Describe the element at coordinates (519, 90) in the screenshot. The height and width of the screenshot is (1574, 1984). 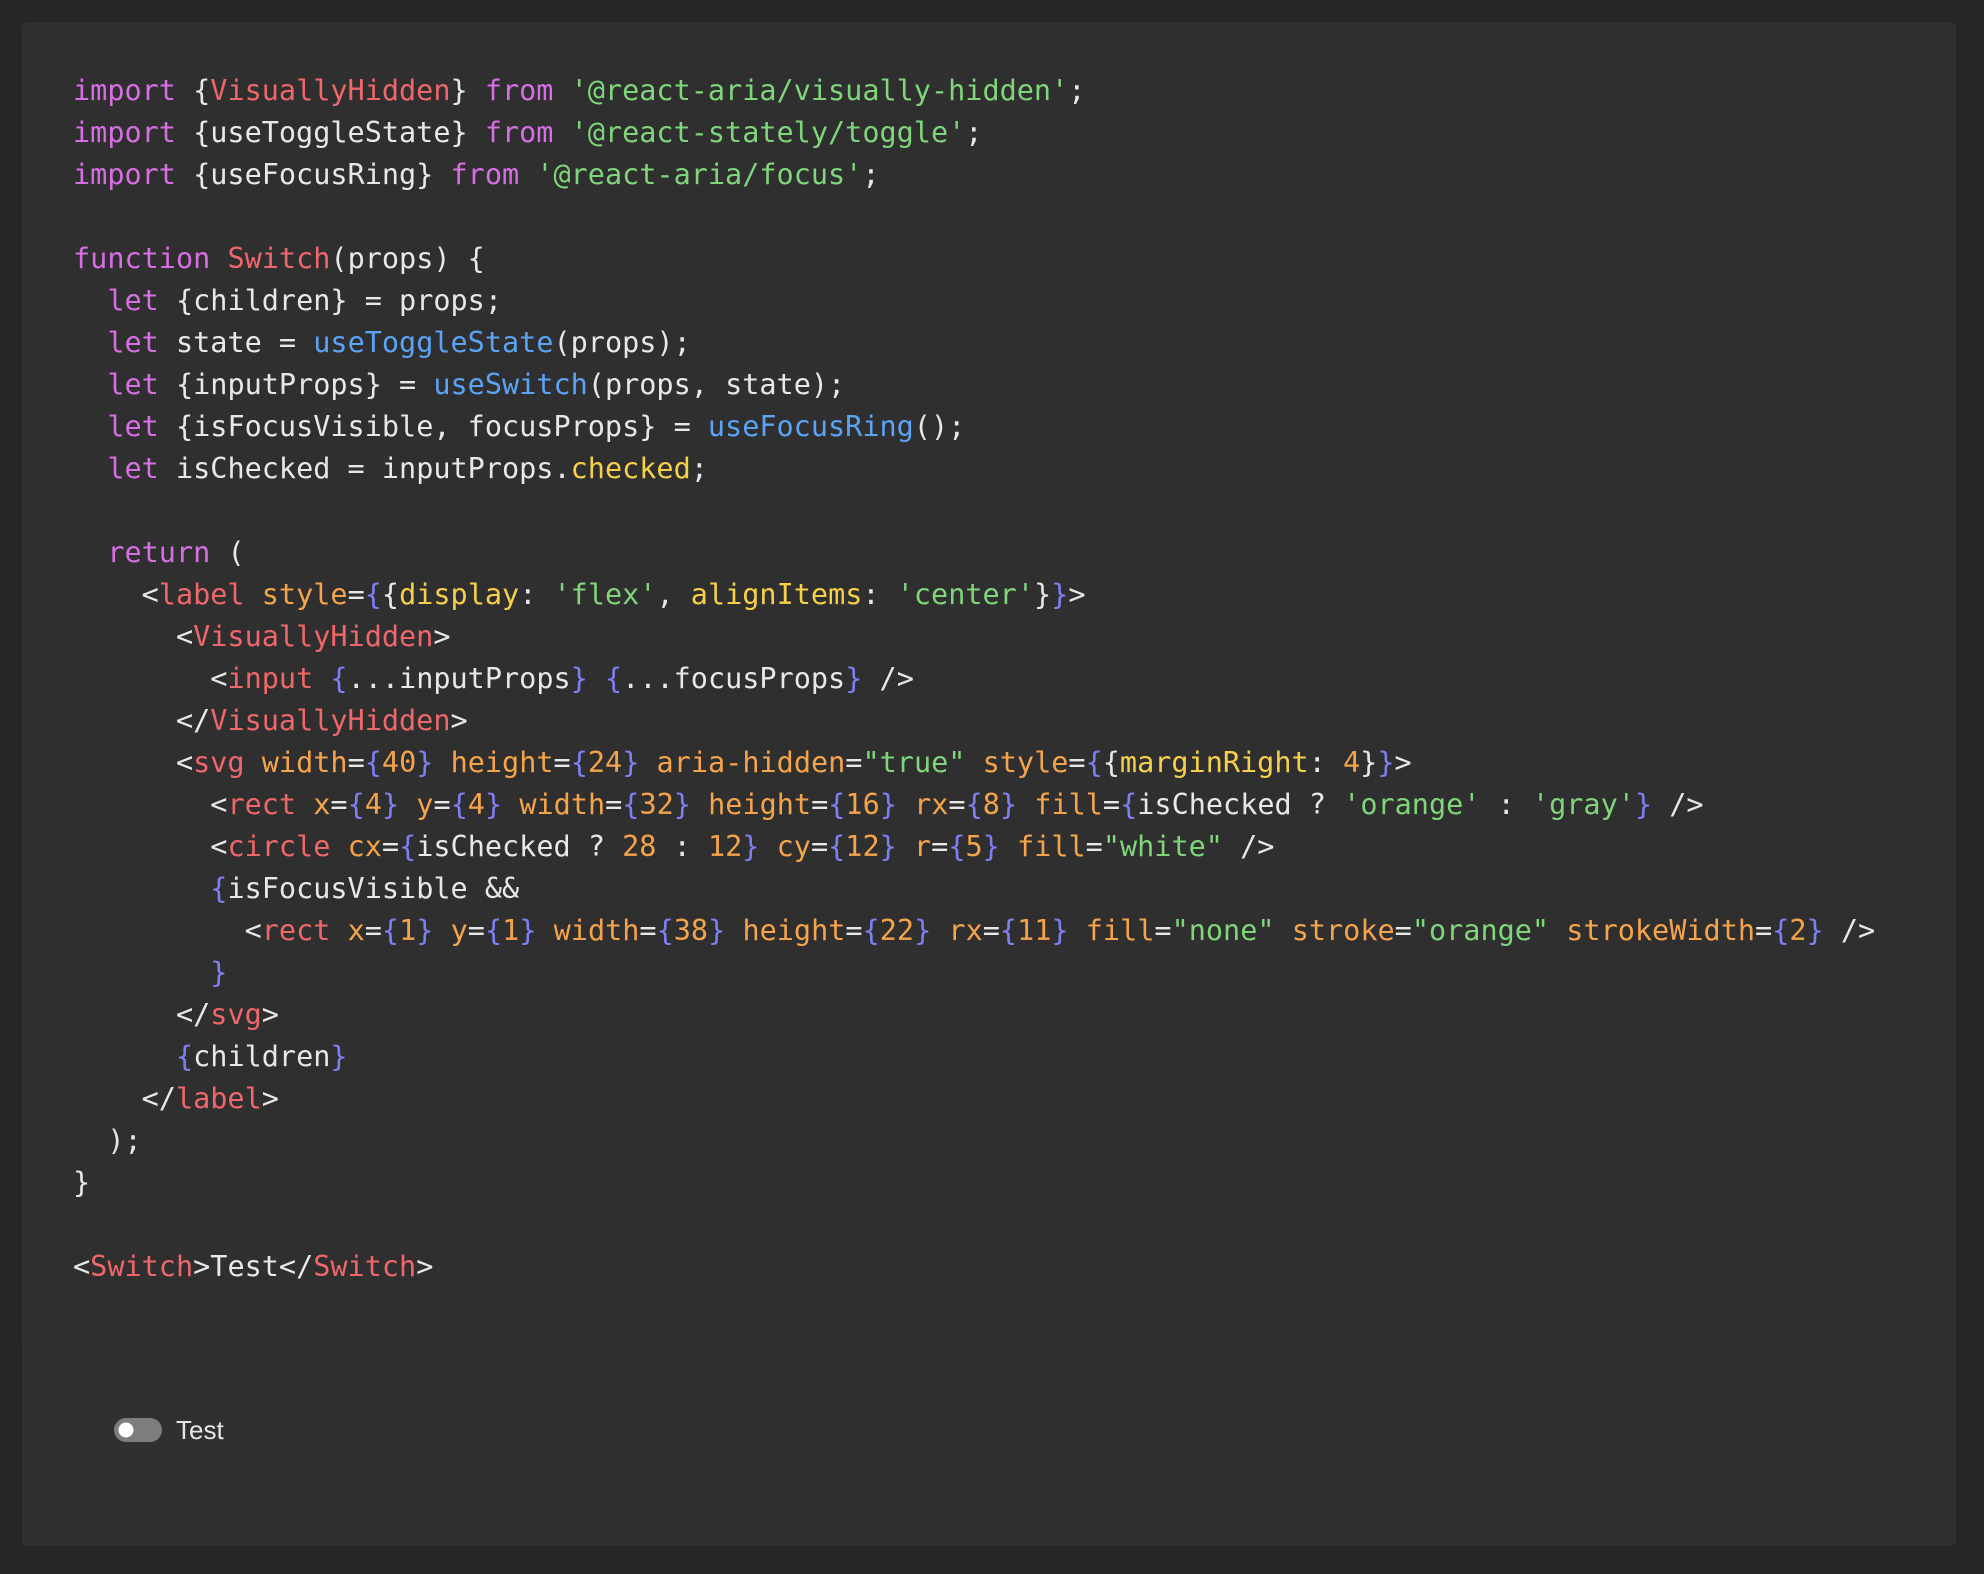
I see `code-token: from` at that location.